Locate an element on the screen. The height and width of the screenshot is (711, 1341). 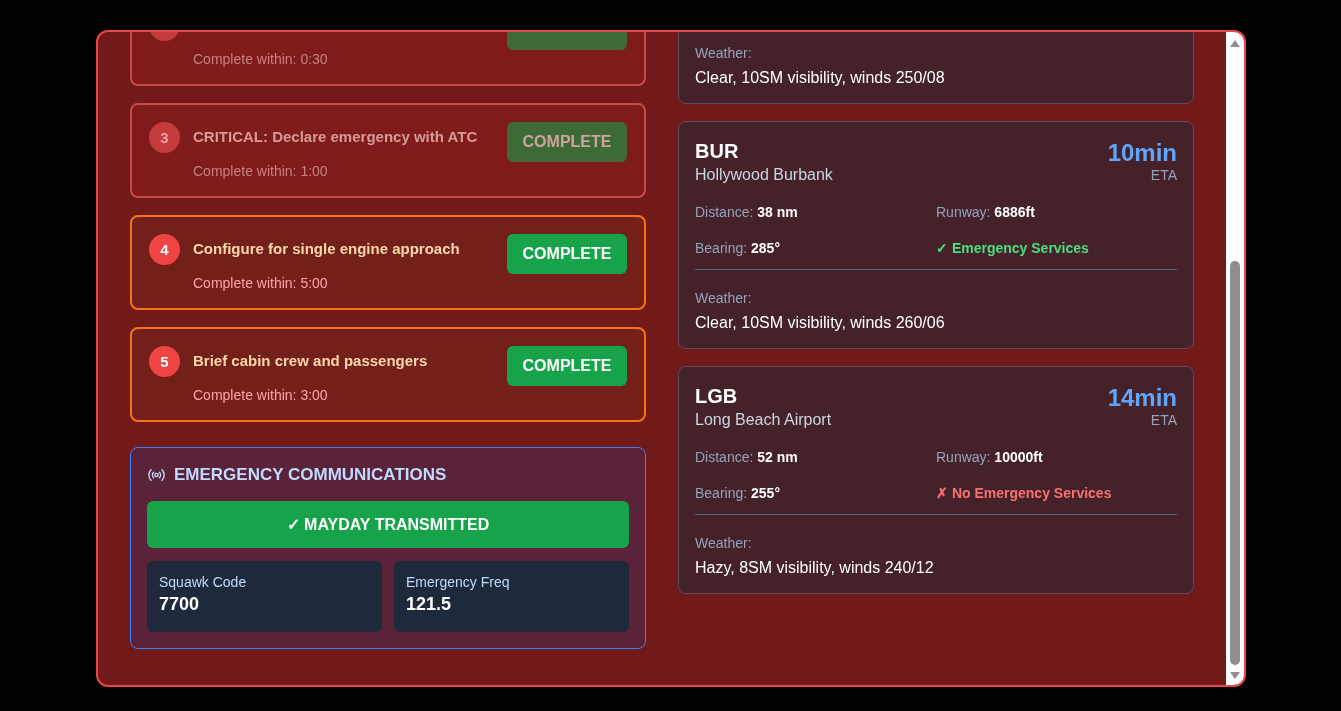
weather-text: Clear, 10SM visibility, winds 260/06 is located at coordinates (820, 323).